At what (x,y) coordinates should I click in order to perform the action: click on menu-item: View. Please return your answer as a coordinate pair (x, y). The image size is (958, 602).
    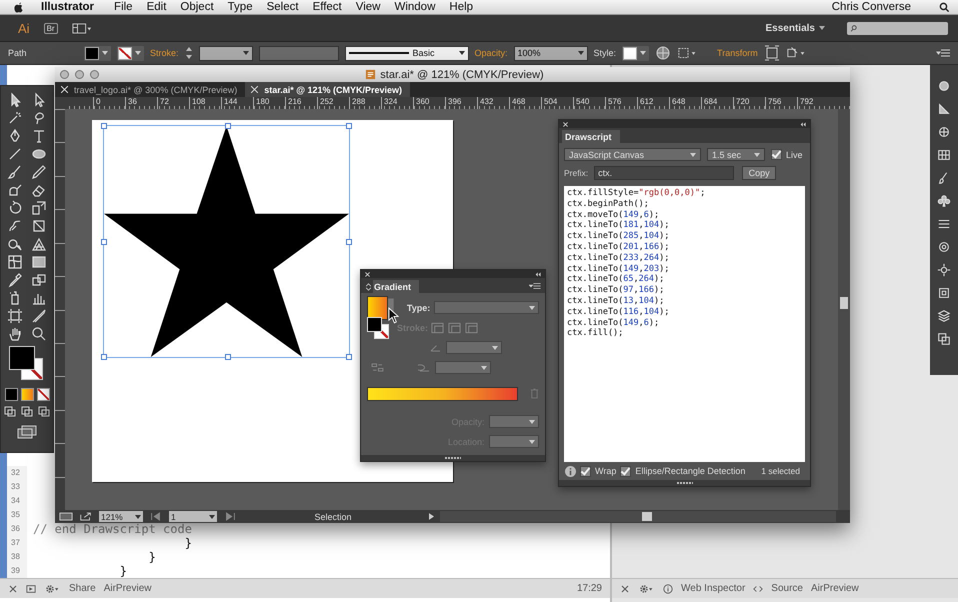
    Looking at the image, I should click on (368, 7).